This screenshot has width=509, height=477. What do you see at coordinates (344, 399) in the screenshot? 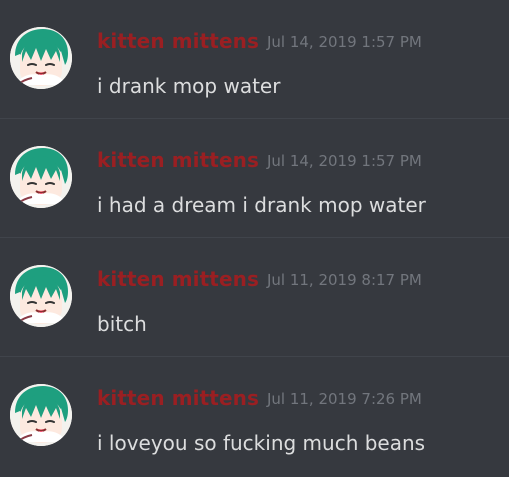
I see `timestamp: Jul 11, 2019 7:26 PM` at bounding box center [344, 399].